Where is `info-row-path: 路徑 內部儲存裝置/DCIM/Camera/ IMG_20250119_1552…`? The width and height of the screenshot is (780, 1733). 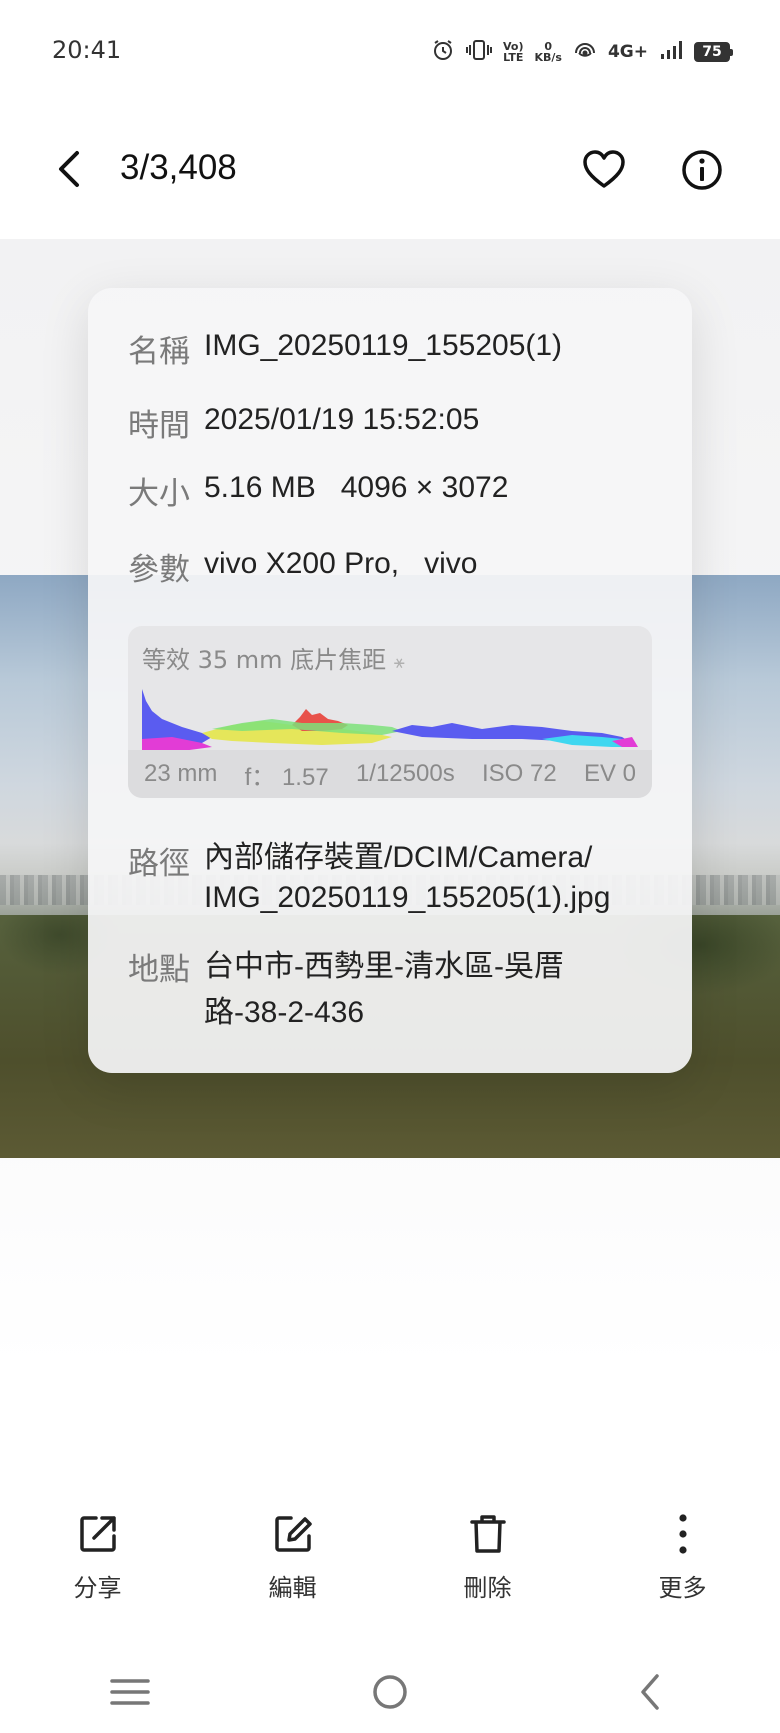
info-row-path: 路徑 內部儲存裝置/DCIM/Camera/ IMG_20250119_1552… is located at coordinates (369, 878).